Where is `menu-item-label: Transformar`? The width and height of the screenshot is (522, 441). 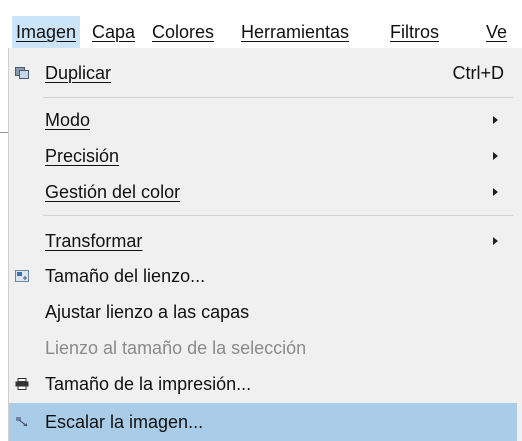 menu-item-label: Transformar is located at coordinates (94, 241).